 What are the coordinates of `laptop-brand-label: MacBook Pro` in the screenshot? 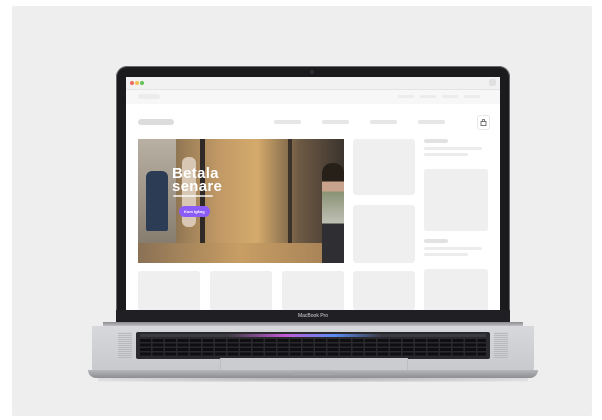 It's located at (312, 316).